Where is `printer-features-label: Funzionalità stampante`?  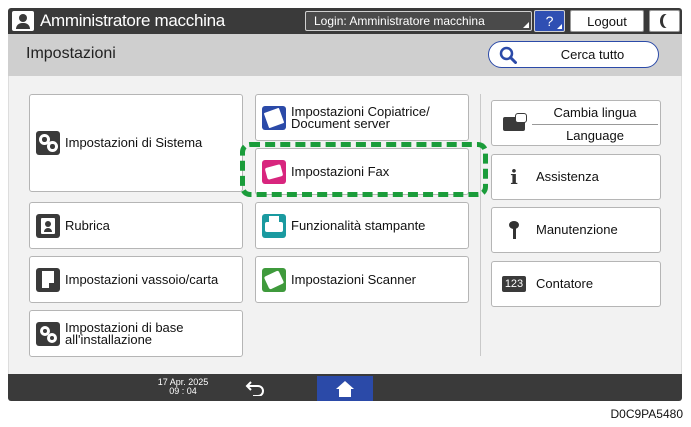
printer-features-label: Funzionalità stampante is located at coordinates (358, 225).